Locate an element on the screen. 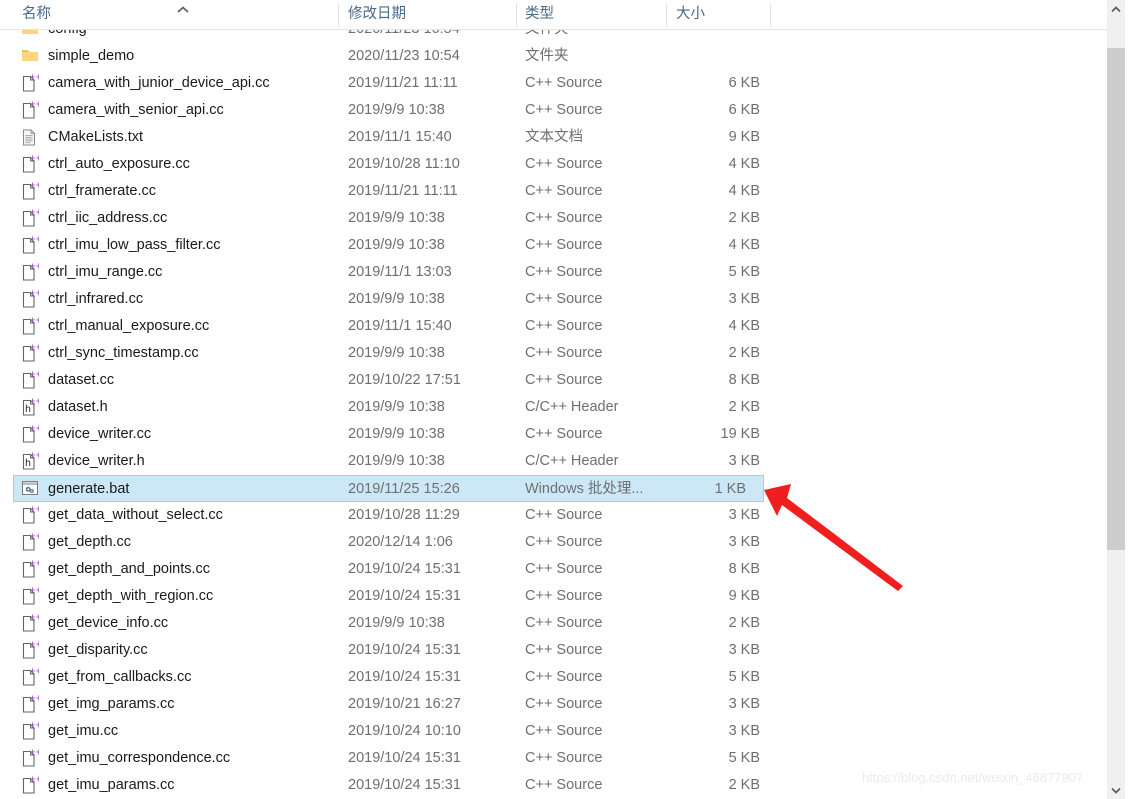  file-name-cell: config is located at coordinates (67, 33).